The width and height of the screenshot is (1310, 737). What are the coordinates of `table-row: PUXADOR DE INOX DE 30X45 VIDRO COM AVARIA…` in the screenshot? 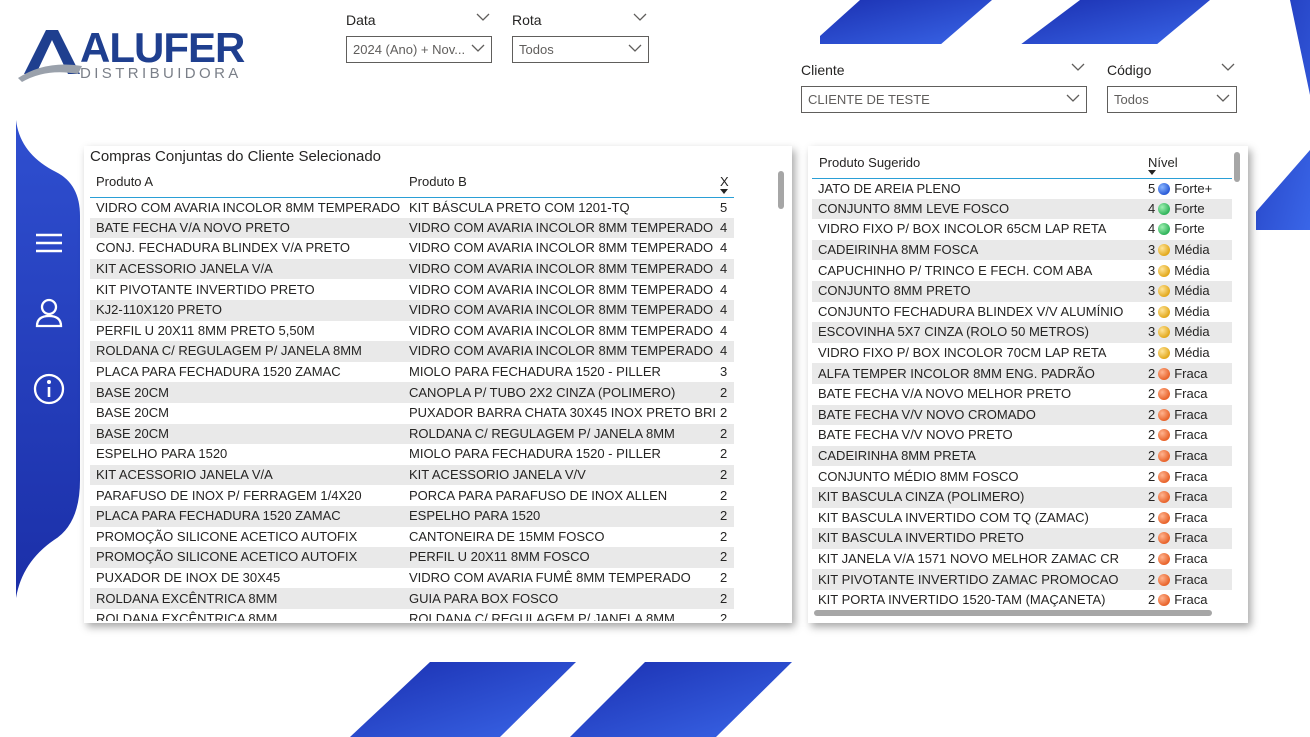 It's located at (412, 578).